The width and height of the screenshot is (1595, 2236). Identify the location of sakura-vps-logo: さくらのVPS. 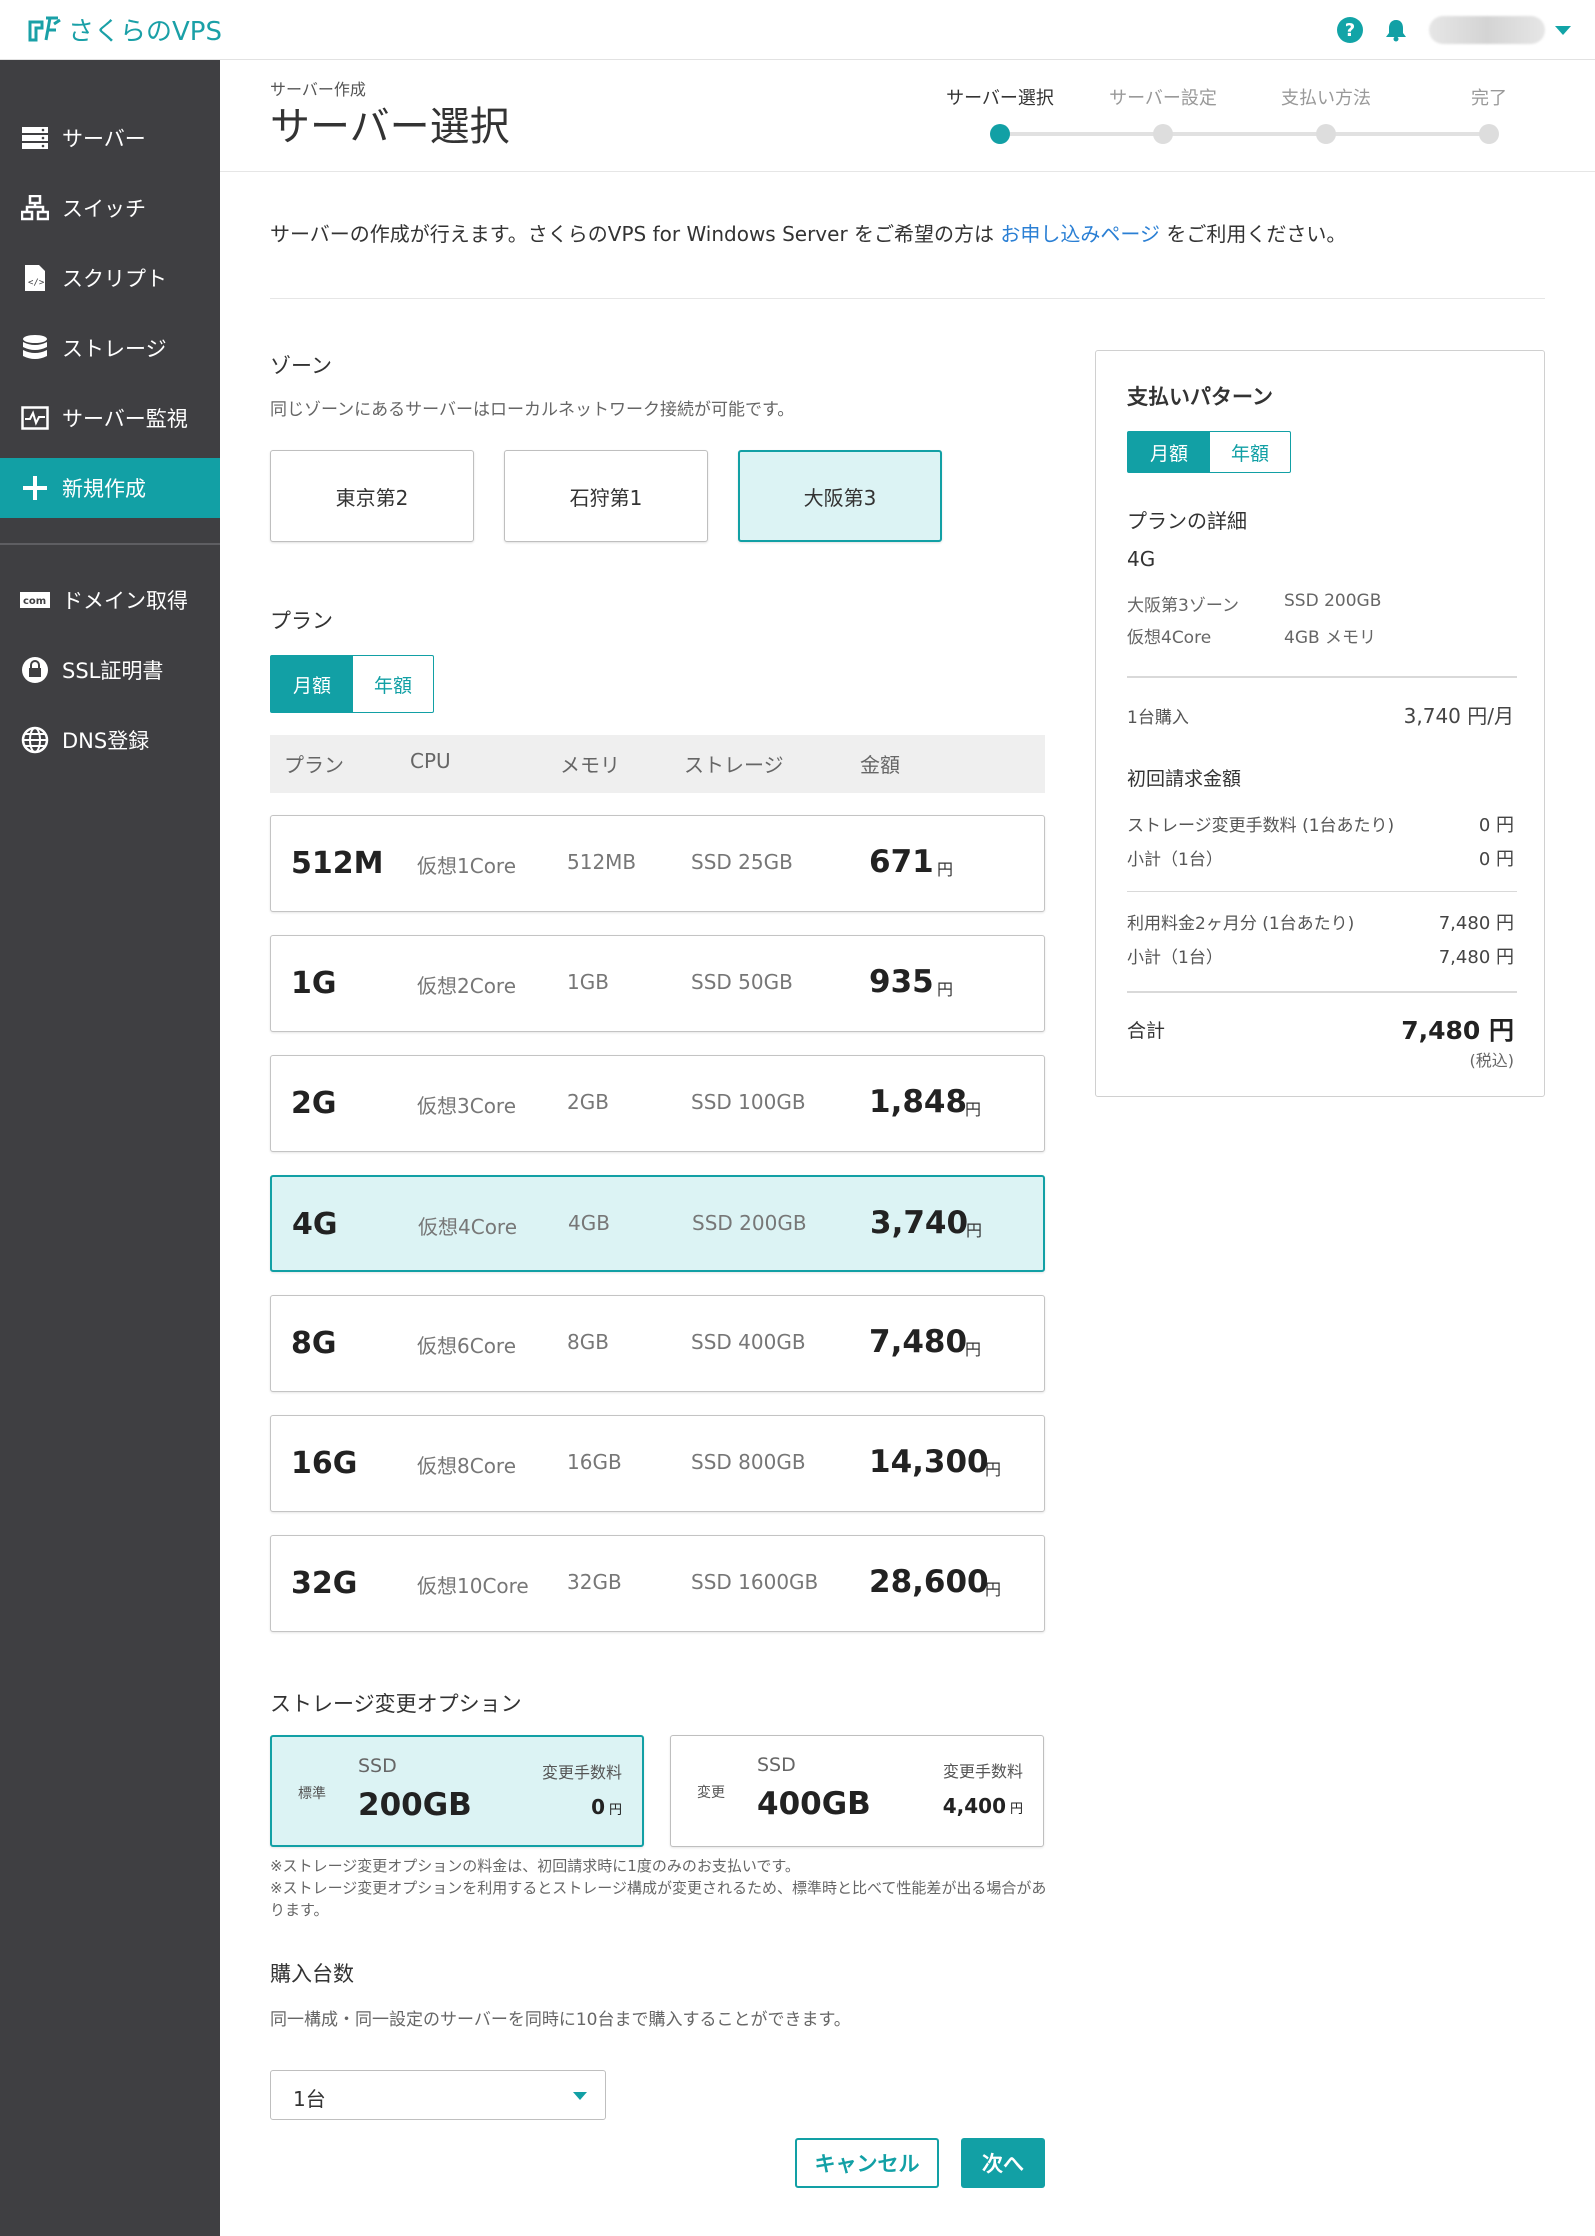
(125, 29).